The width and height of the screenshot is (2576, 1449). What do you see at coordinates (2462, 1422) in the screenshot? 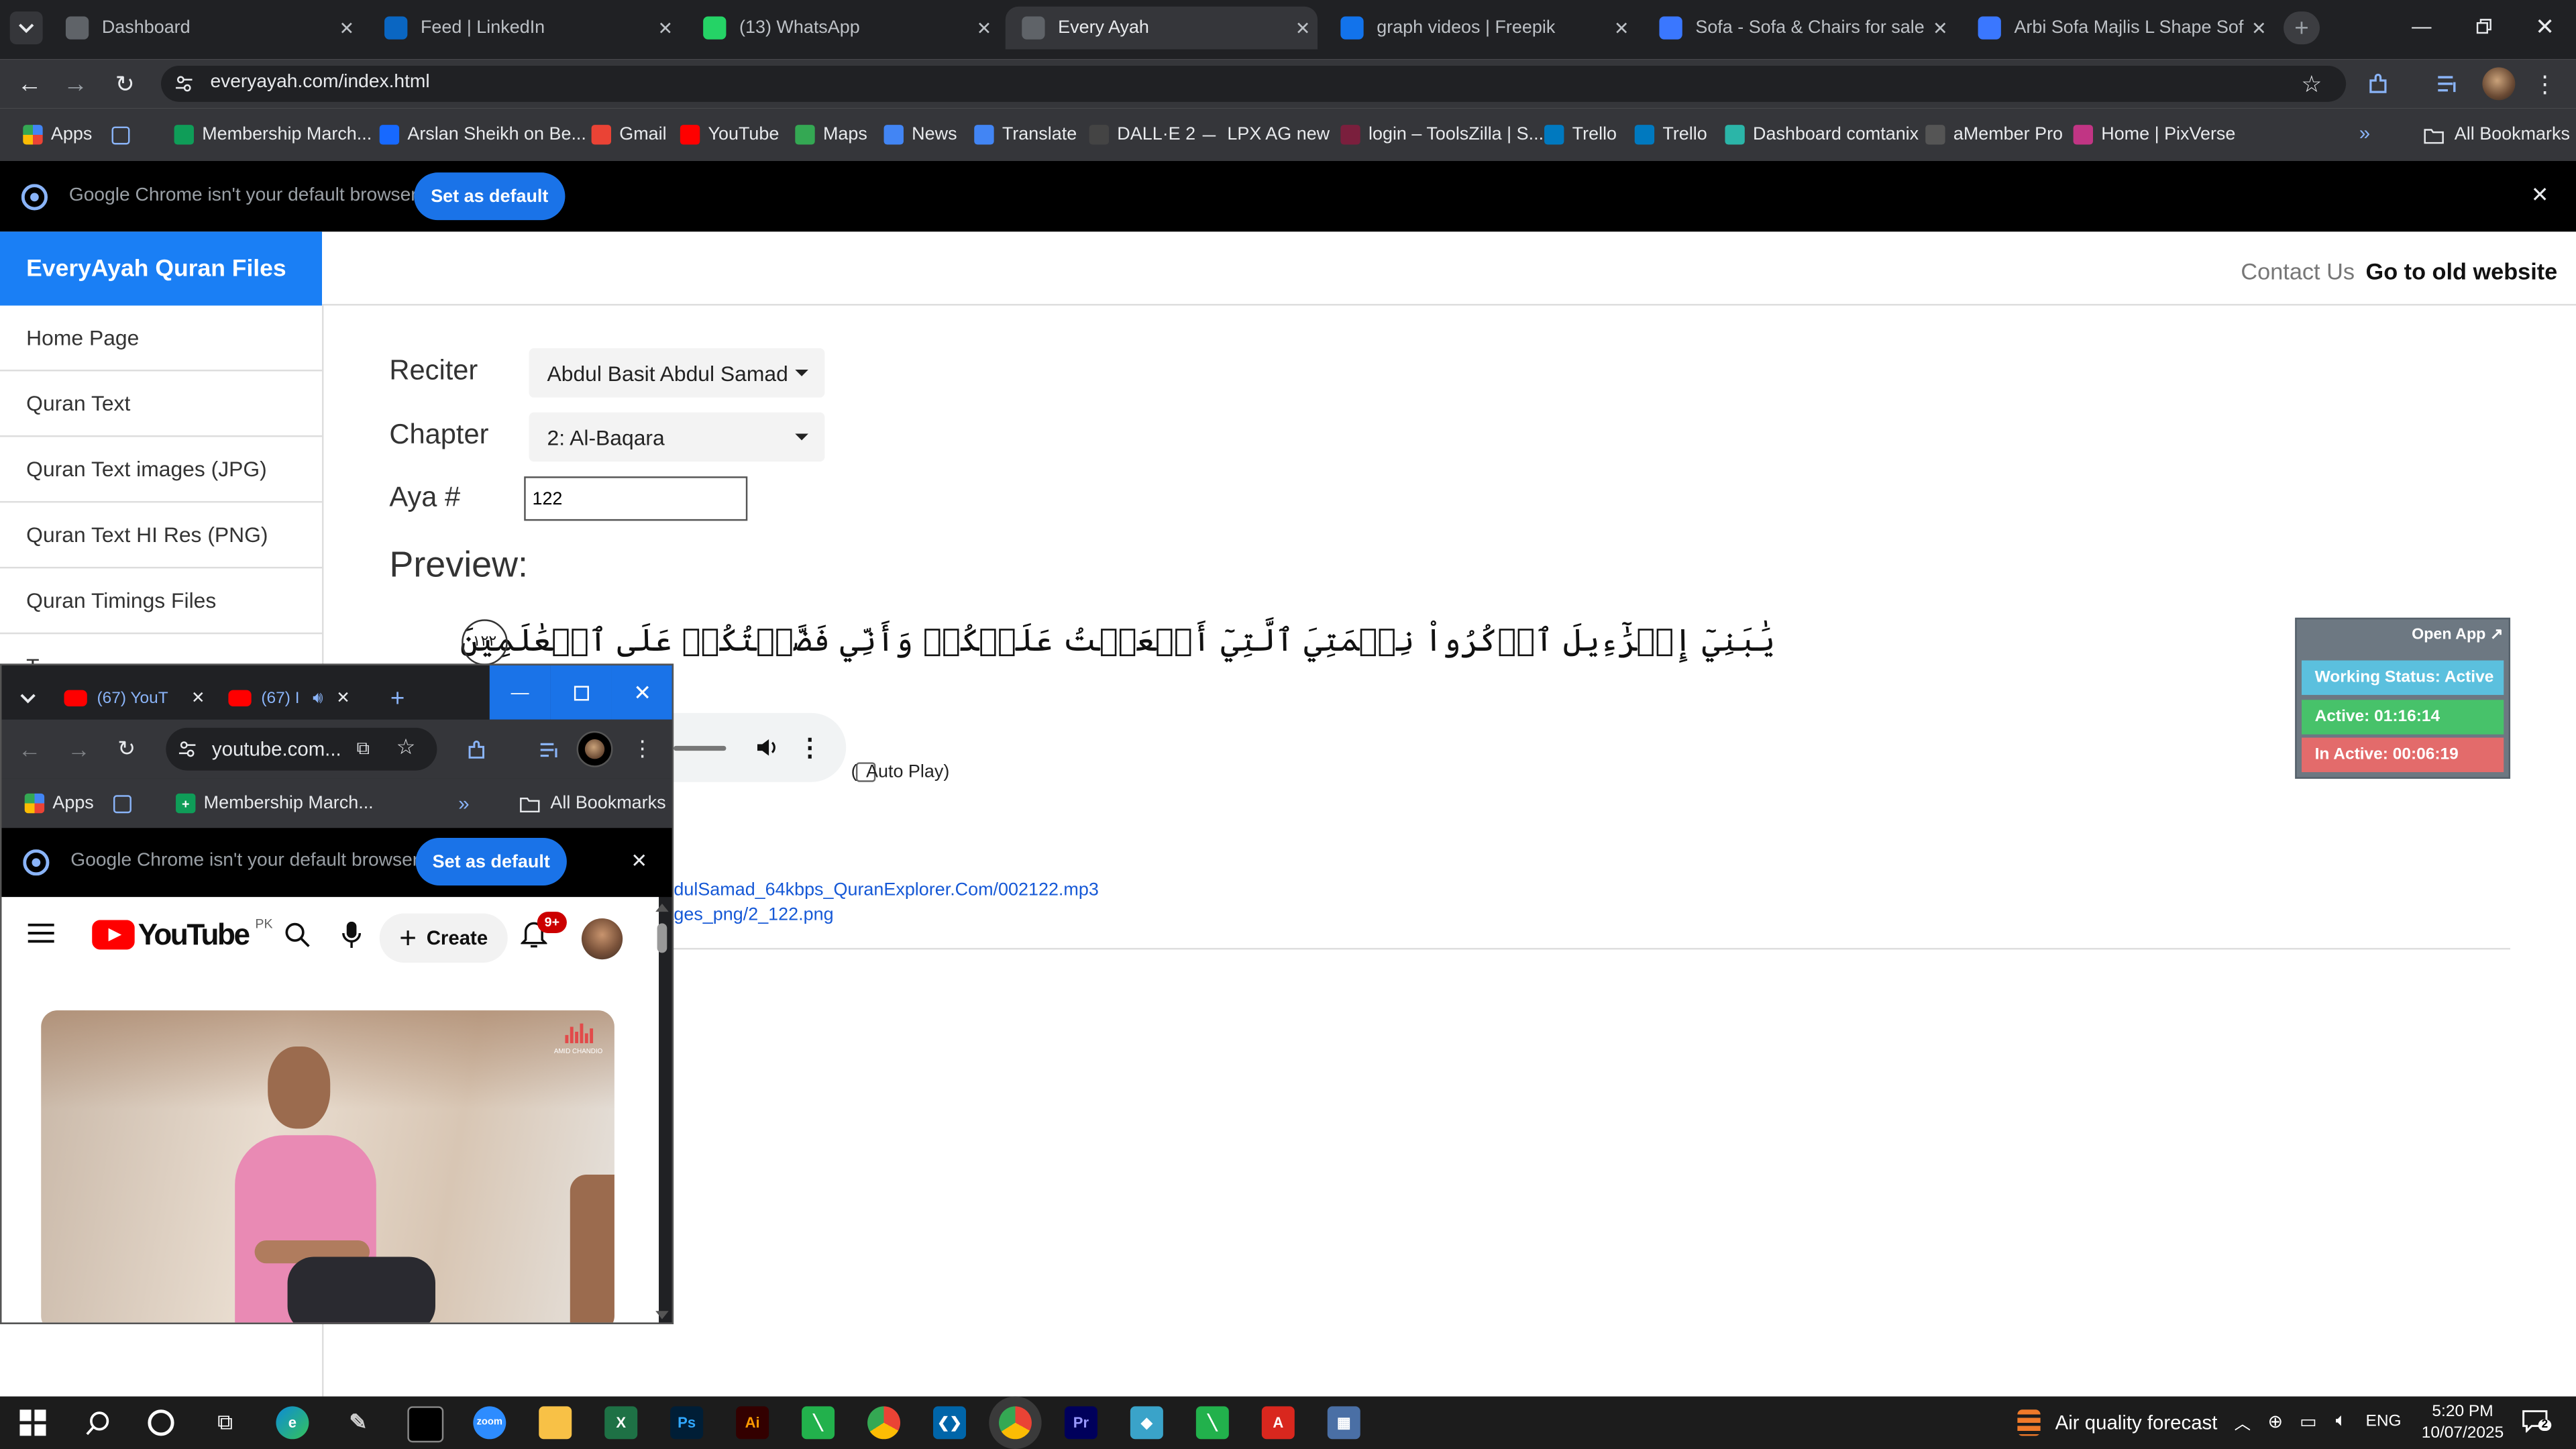
I see `clock: 5:20 PM 10/07/2025` at bounding box center [2462, 1422].